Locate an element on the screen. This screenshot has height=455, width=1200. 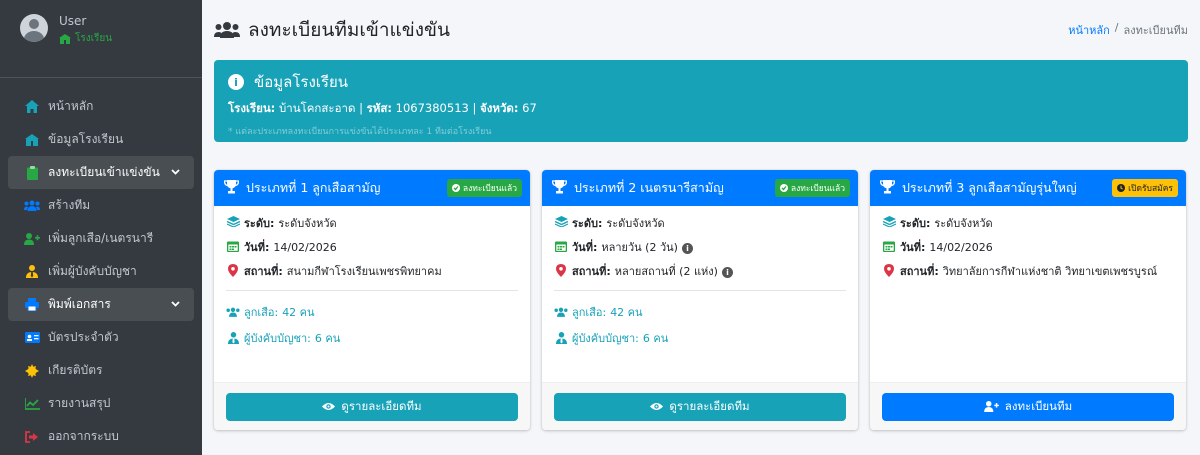
id-card-icon is located at coordinates (32, 338).